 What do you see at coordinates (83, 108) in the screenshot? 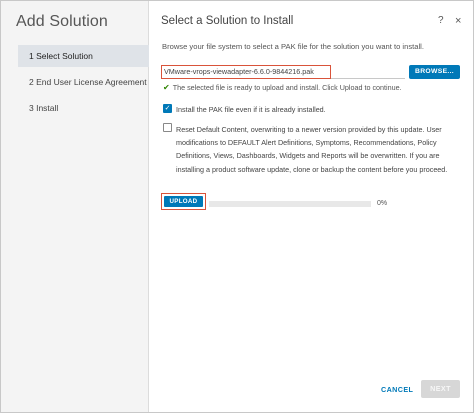
I see `step-install: 3 Install` at bounding box center [83, 108].